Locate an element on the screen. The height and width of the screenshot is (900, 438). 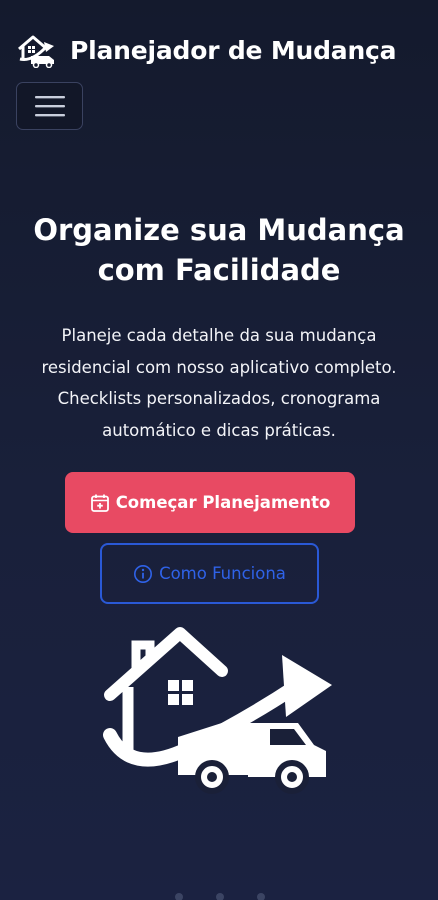
start-planning-label: Começar Planejamento is located at coordinates (223, 502).